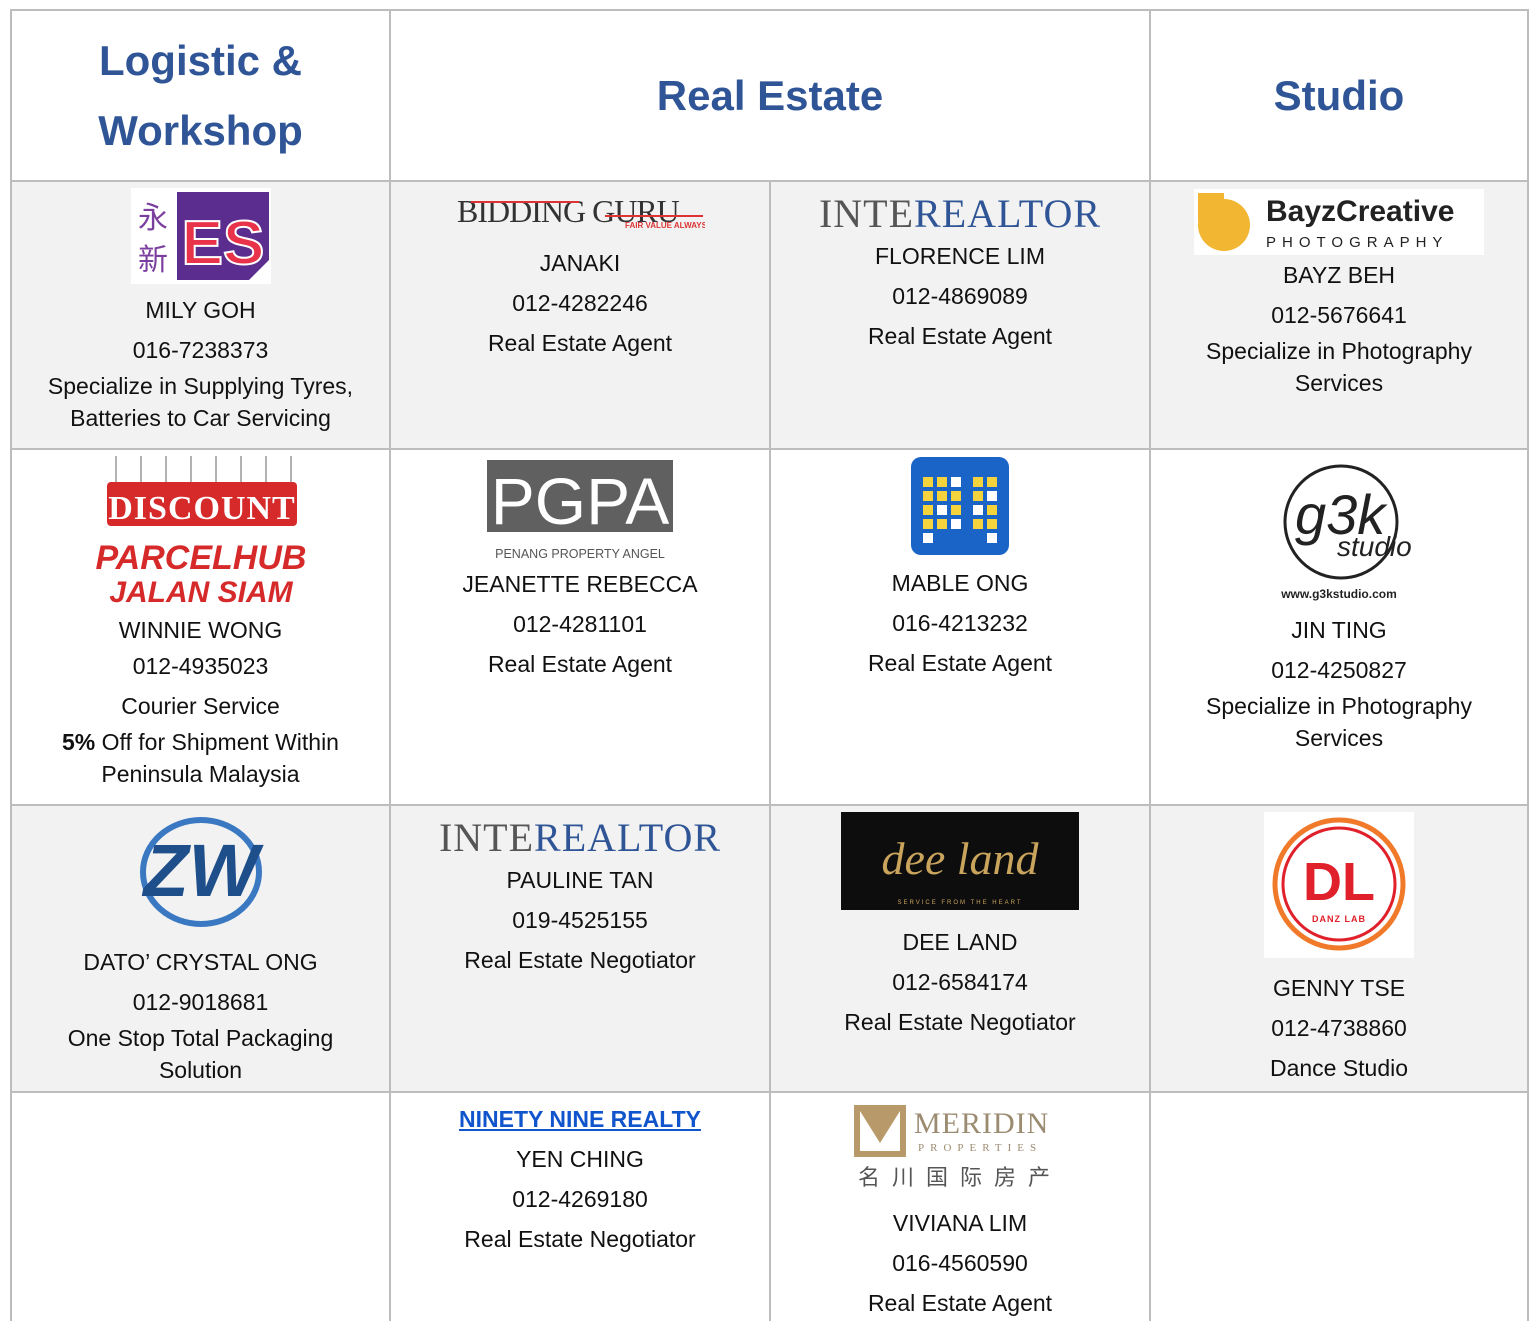 The image size is (1529, 1323). I want to click on contact-phone: 012-5676641, so click(1339, 315).